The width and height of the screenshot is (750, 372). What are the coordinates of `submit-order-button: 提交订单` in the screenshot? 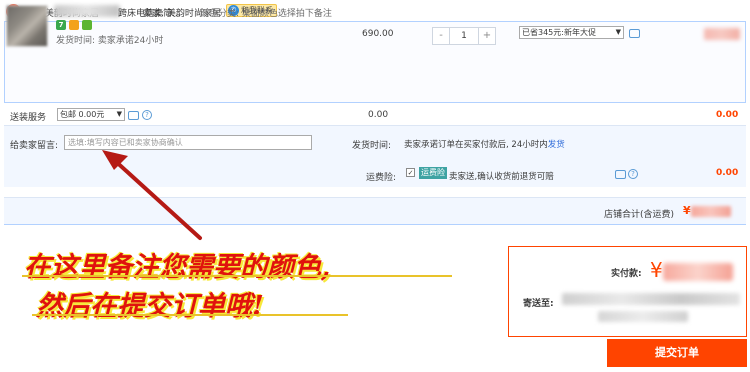 It's located at (677, 353).